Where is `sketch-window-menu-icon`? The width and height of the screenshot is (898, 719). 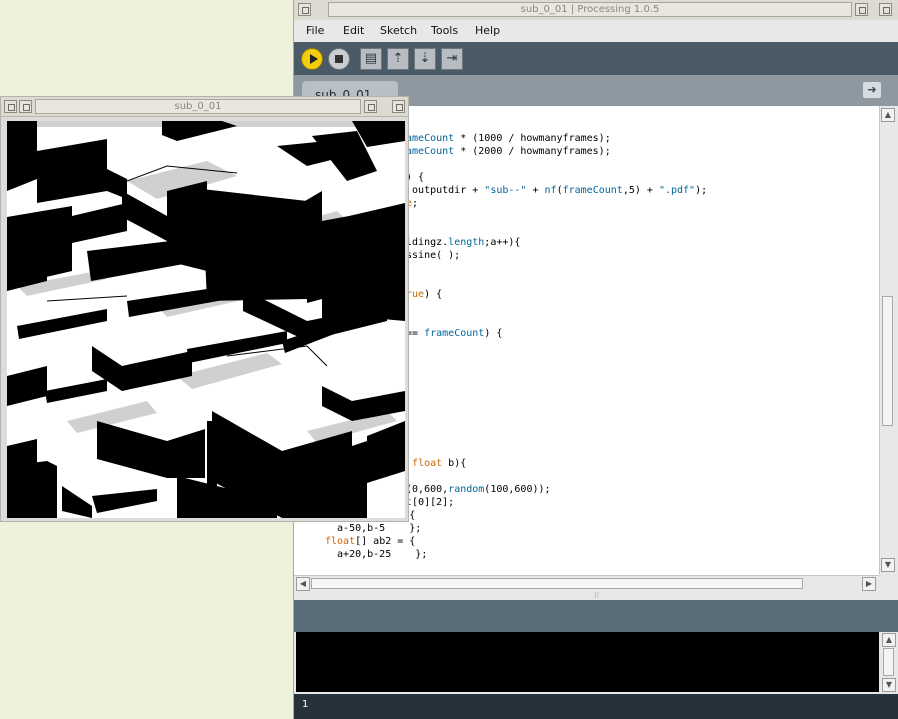
sketch-window-menu-icon is located at coordinates (10, 106).